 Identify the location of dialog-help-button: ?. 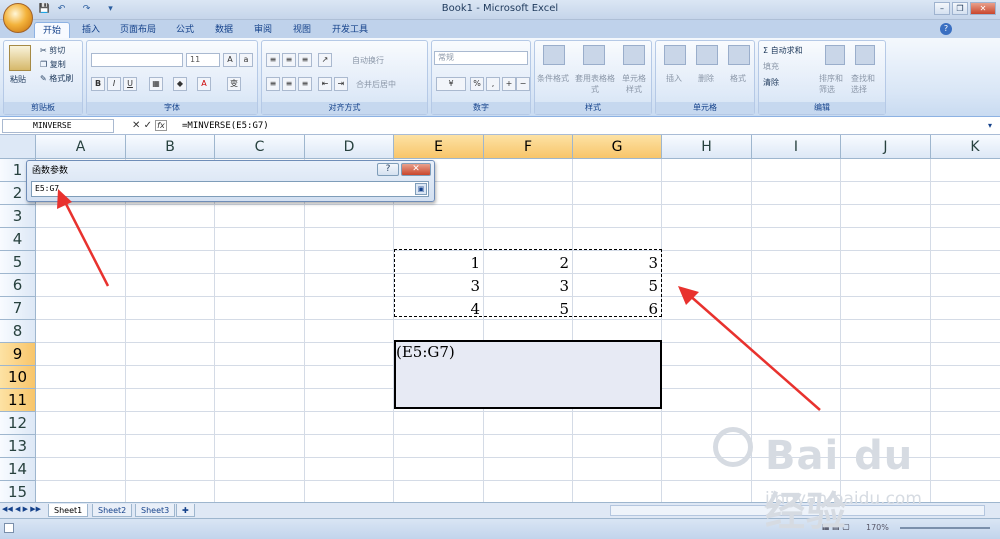
(388, 169).